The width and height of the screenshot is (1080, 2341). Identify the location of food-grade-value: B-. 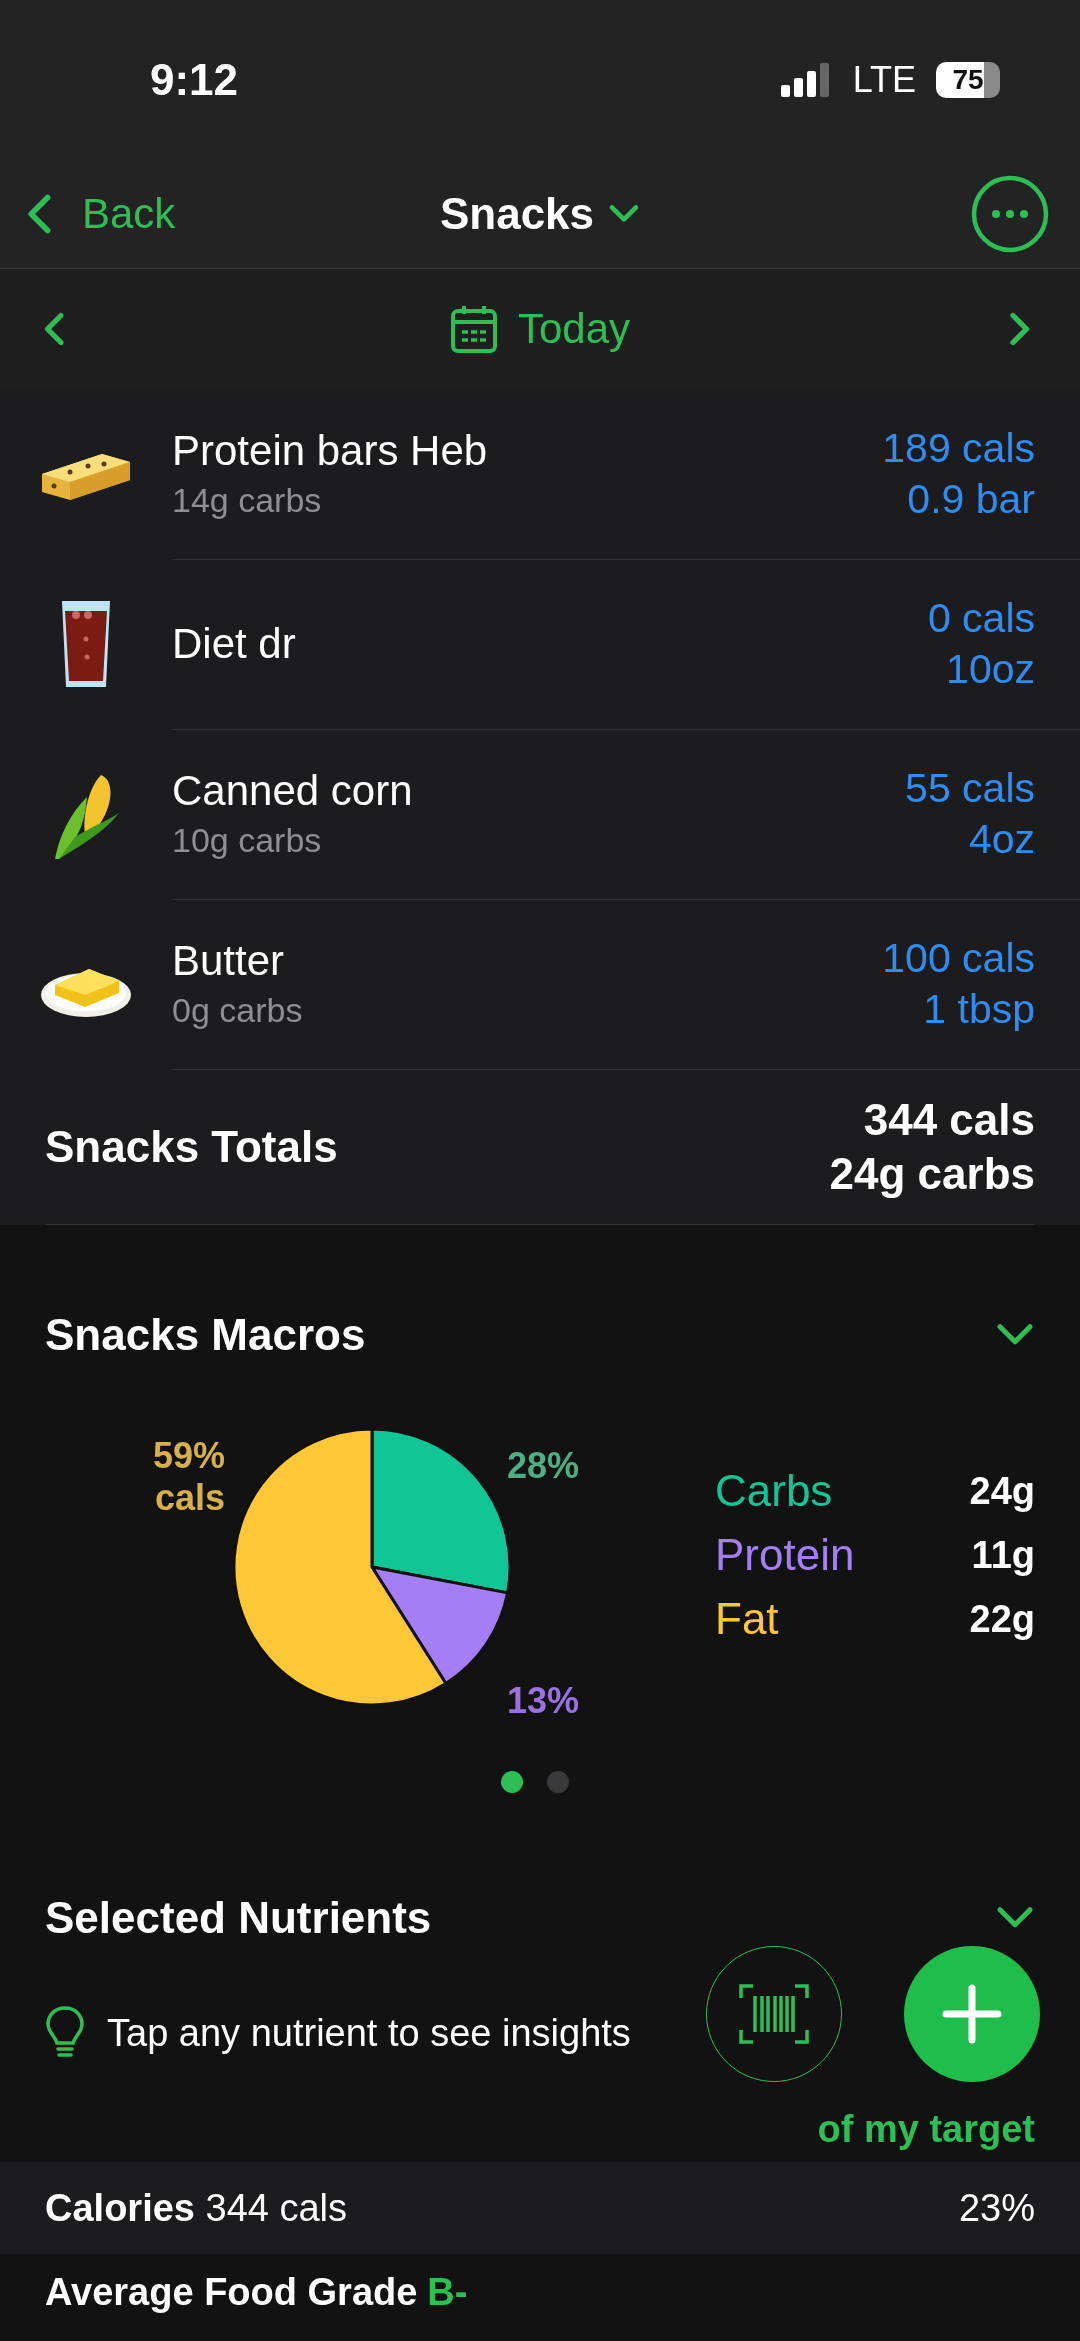
(447, 2292).